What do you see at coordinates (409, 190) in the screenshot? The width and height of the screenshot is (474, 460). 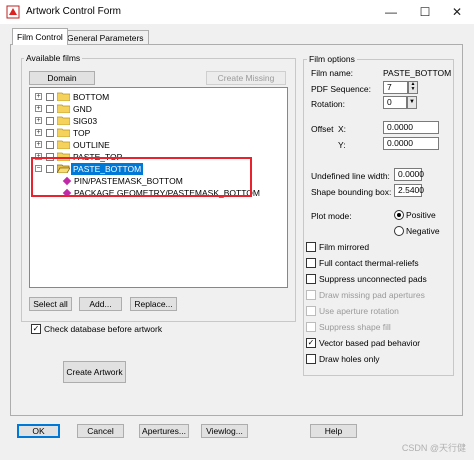 I see `shape-bounding-box-field: 2.5400` at bounding box center [409, 190].